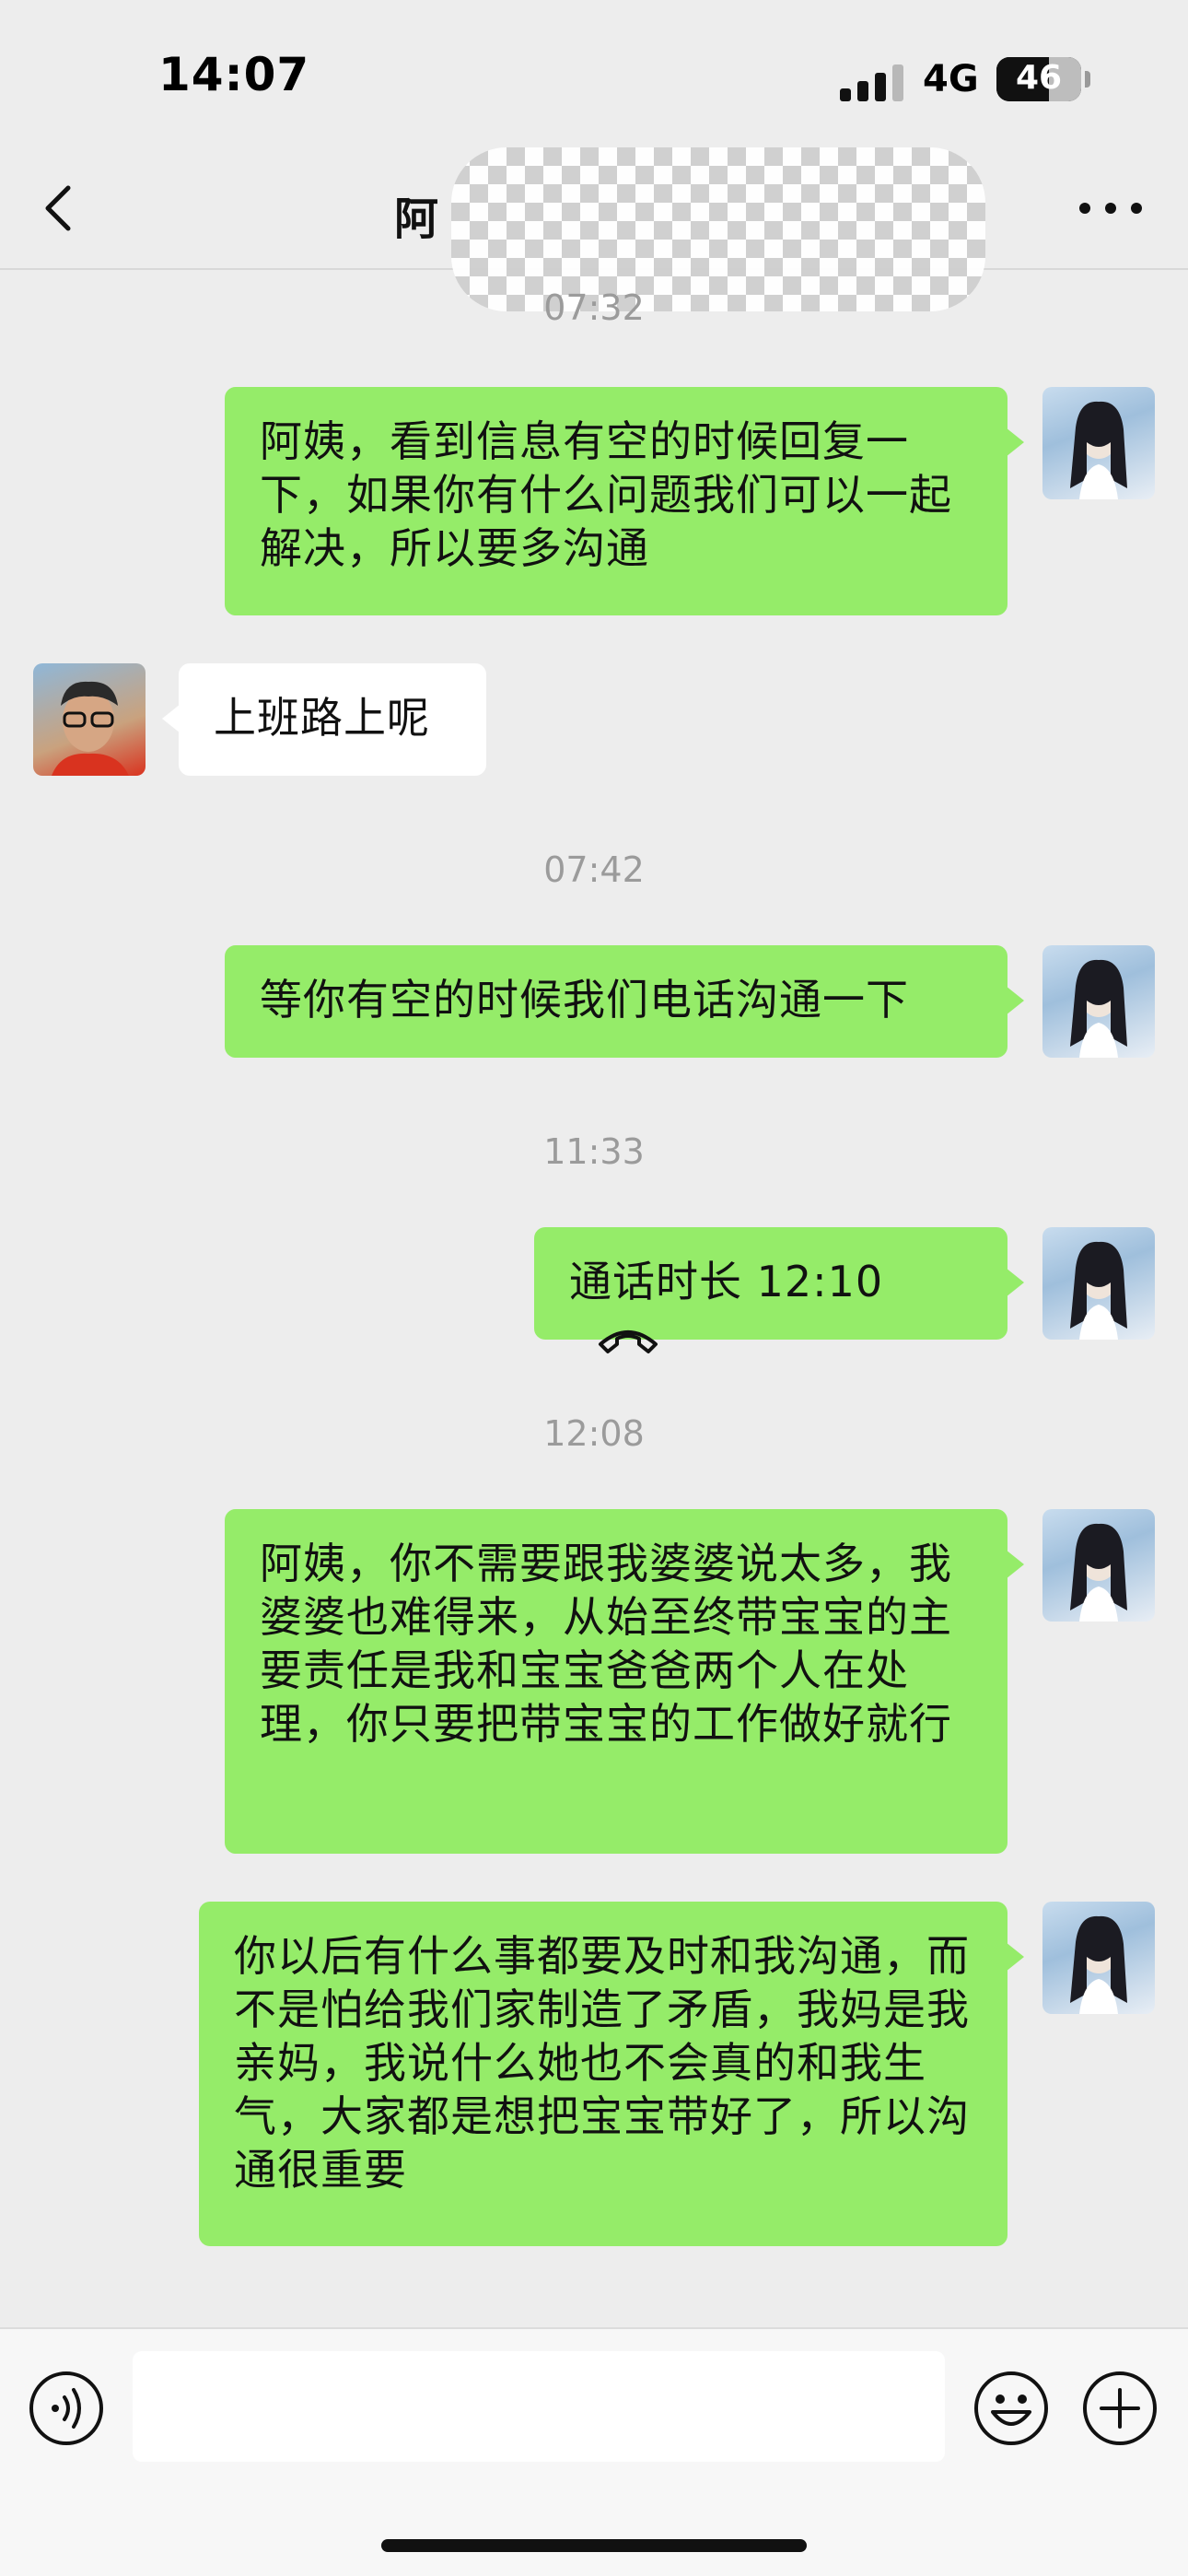  What do you see at coordinates (234, 74) in the screenshot?
I see `status-time: 14:07` at bounding box center [234, 74].